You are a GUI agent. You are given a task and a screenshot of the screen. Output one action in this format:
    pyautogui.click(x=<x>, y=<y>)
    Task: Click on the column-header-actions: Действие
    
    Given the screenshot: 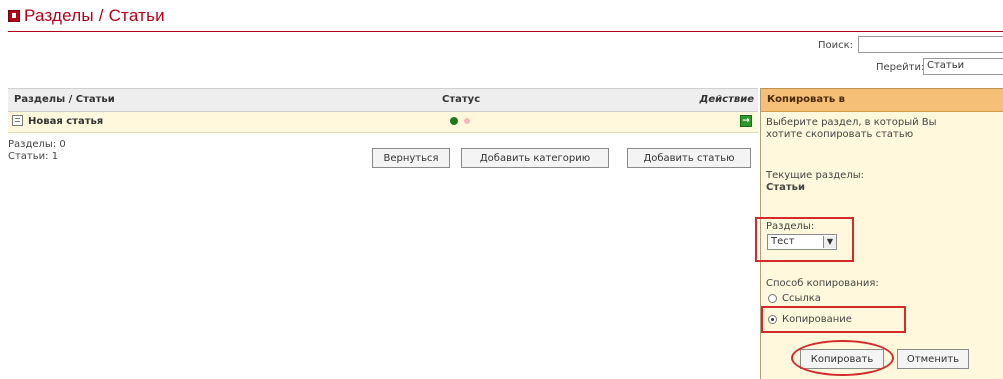 What is the action you would take?
    pyautogui.click(x=726, y=99)
    